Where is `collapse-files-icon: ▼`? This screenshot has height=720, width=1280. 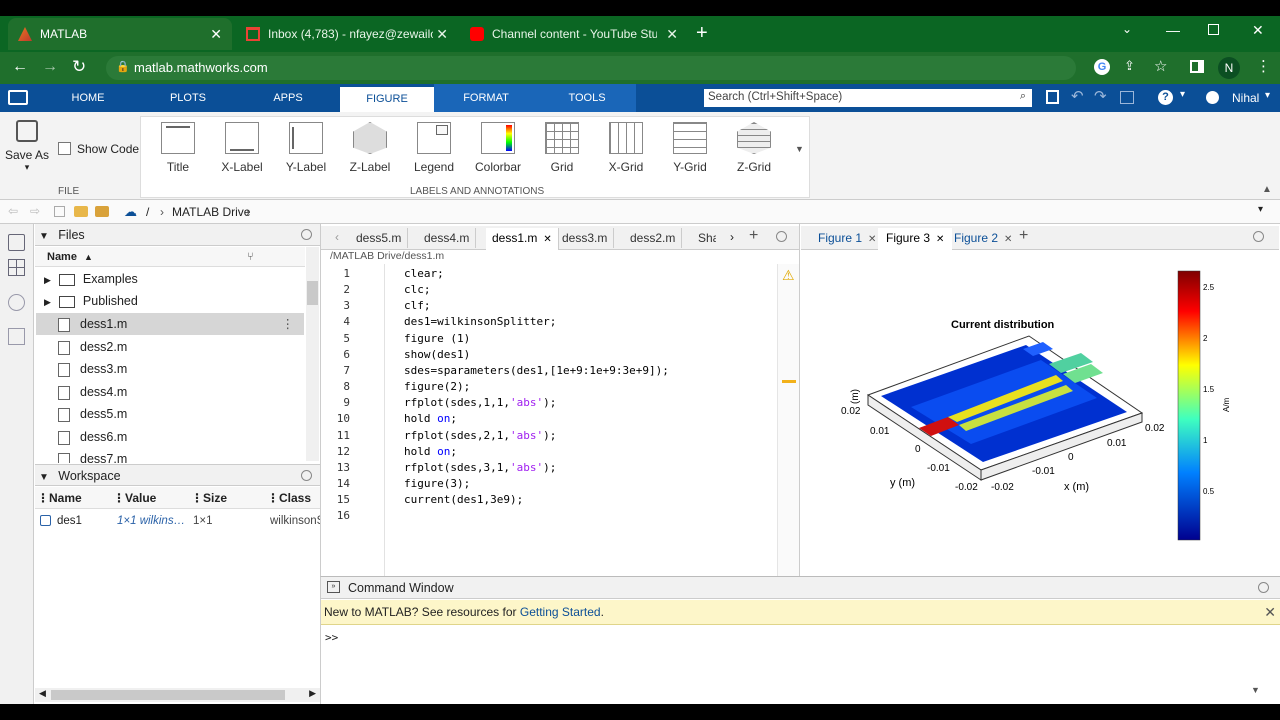 collapse-files-icon: ▼ is located at coordinates (44, 236).